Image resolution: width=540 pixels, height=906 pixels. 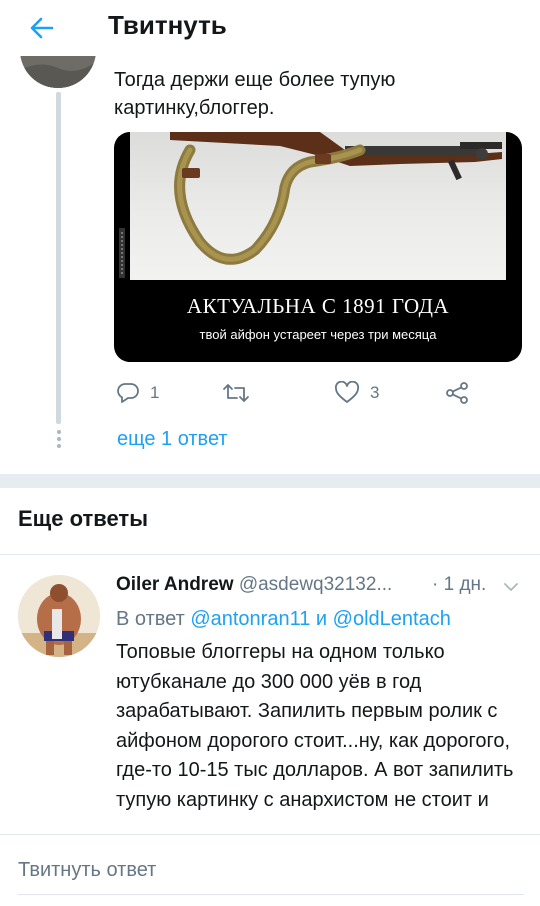 What do you see at coordinates (318, 206) in the screenshot?
I see `rifle-photo` at bounding box center [318, 206].